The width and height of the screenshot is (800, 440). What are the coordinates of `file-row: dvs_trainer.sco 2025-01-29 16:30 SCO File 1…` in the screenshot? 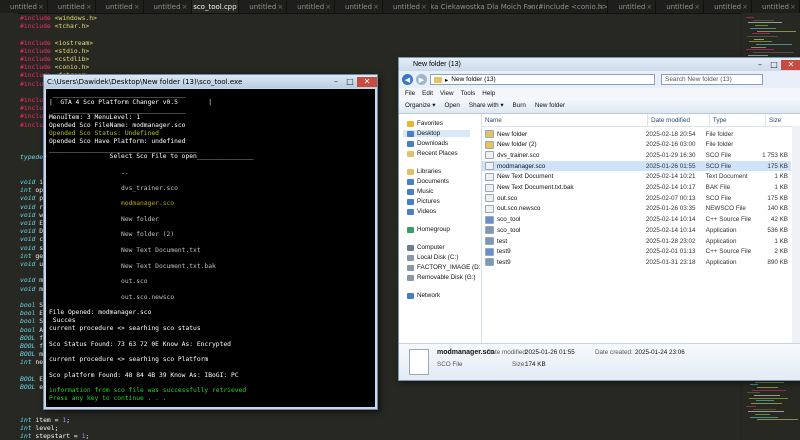 It's located at (636, 155).